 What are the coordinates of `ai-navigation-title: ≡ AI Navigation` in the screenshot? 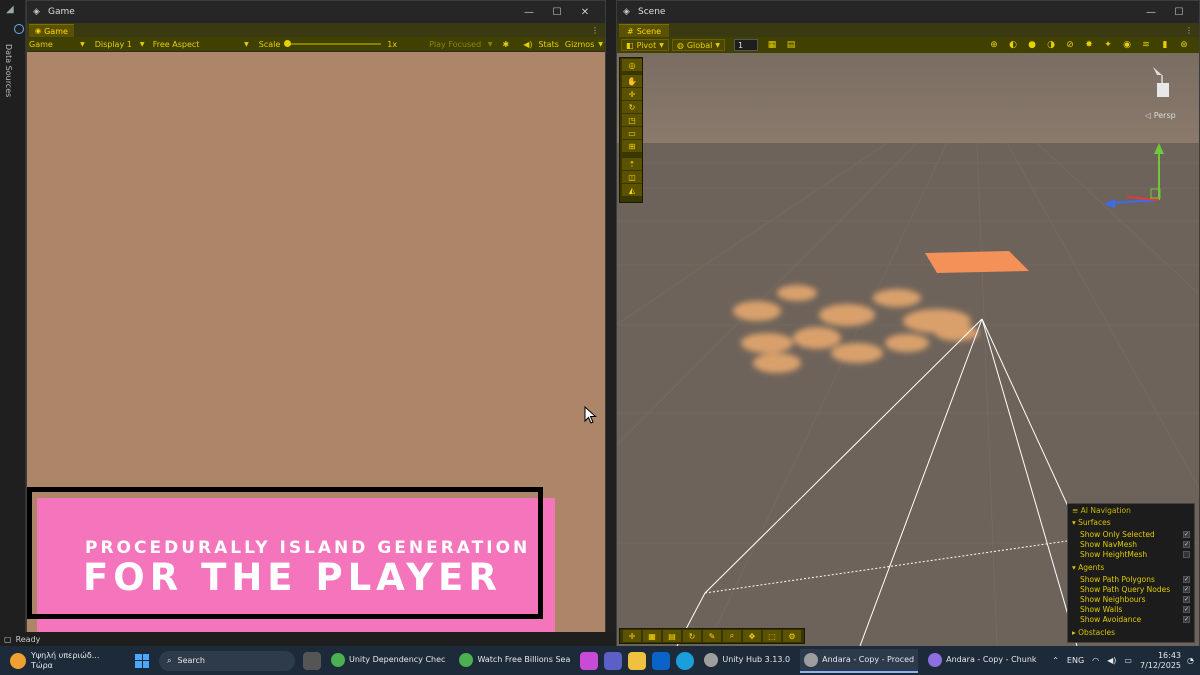 It's located at (1131, 510).